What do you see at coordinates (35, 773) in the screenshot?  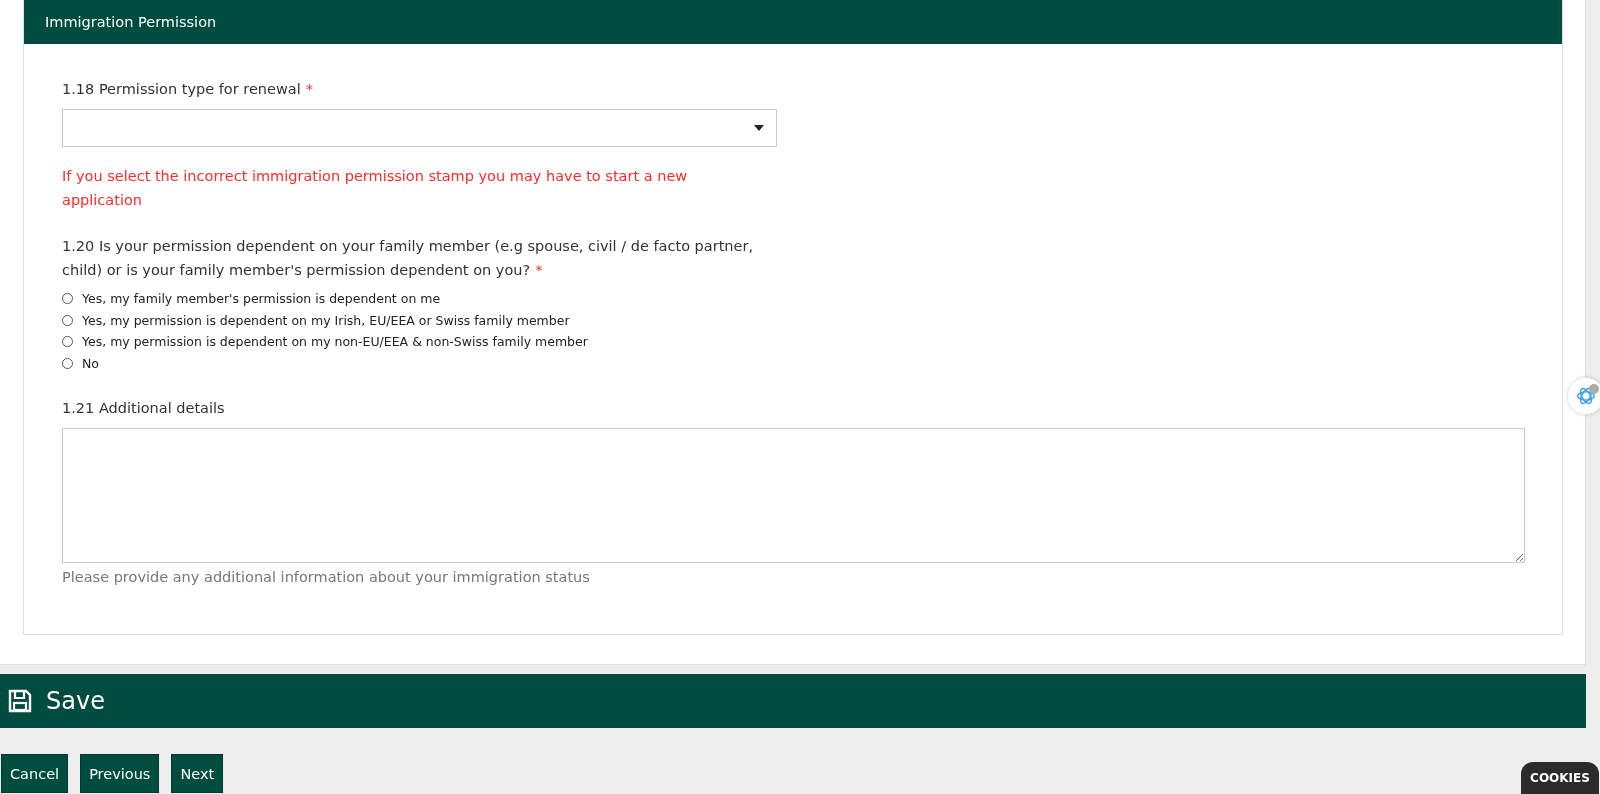 I see `nav-button: Cancel` at bounding box center [35, 773].